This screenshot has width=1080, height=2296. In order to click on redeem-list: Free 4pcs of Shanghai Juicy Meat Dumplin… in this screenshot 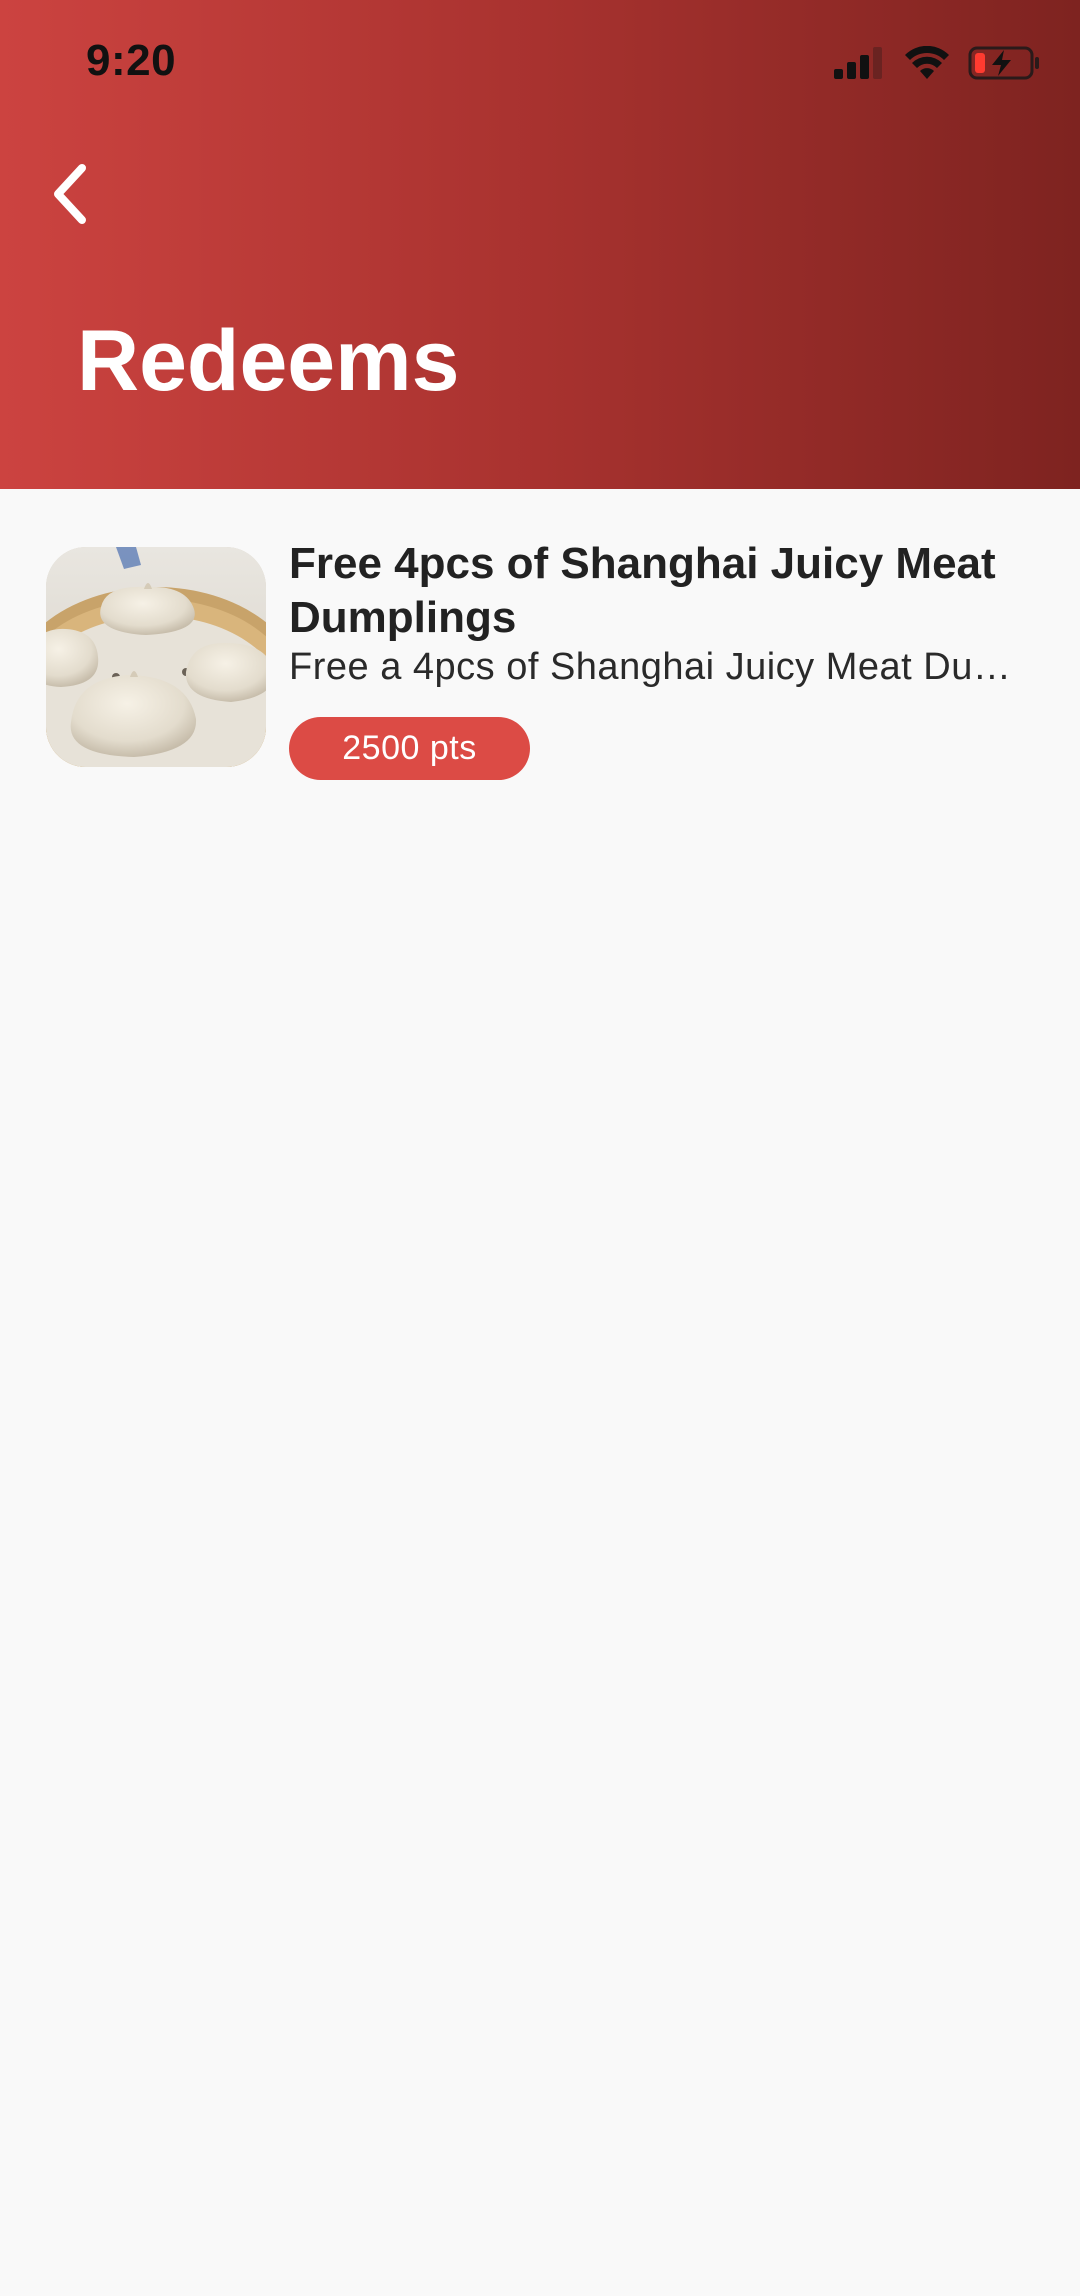, I will do `click(540, 649)`.